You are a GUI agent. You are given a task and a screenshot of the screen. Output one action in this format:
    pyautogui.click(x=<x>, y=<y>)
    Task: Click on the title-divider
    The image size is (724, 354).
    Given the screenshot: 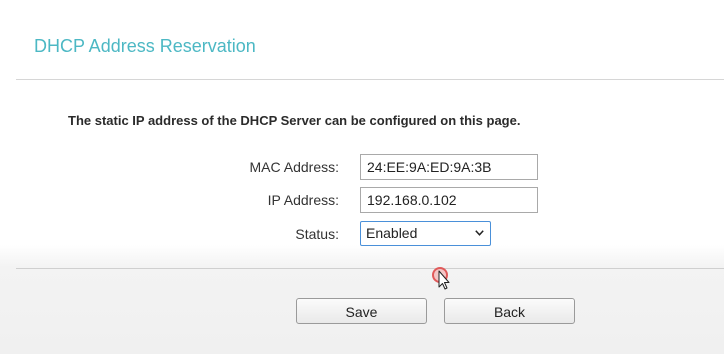 What is the action you would take?
    pyautogui.click(x=370, y=79)
    